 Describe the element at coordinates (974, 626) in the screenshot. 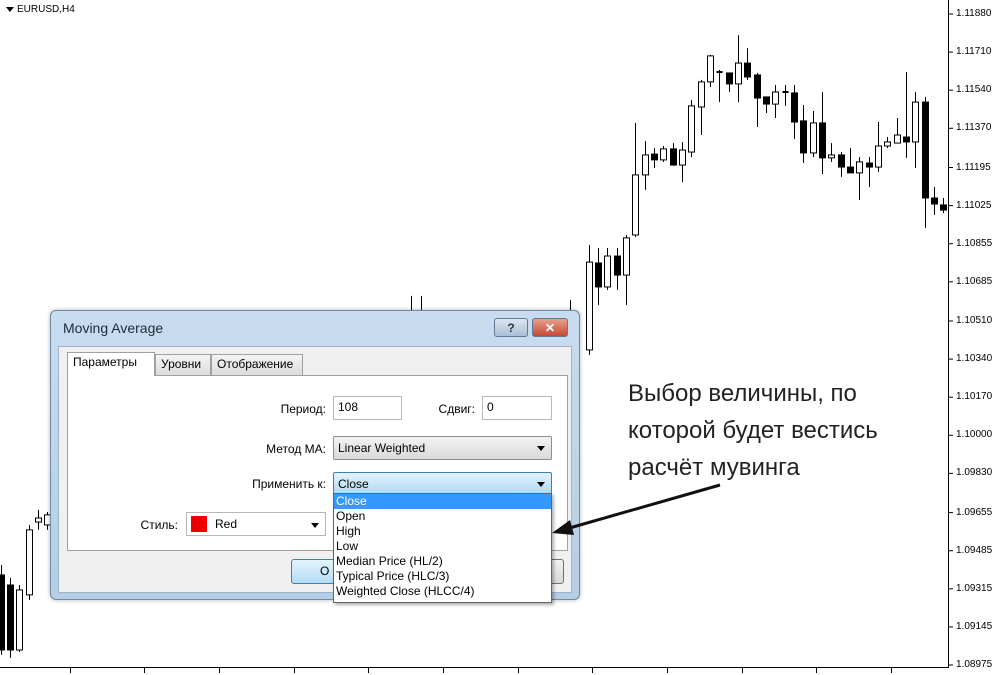

I see `price-label: 1.09145` at that location.